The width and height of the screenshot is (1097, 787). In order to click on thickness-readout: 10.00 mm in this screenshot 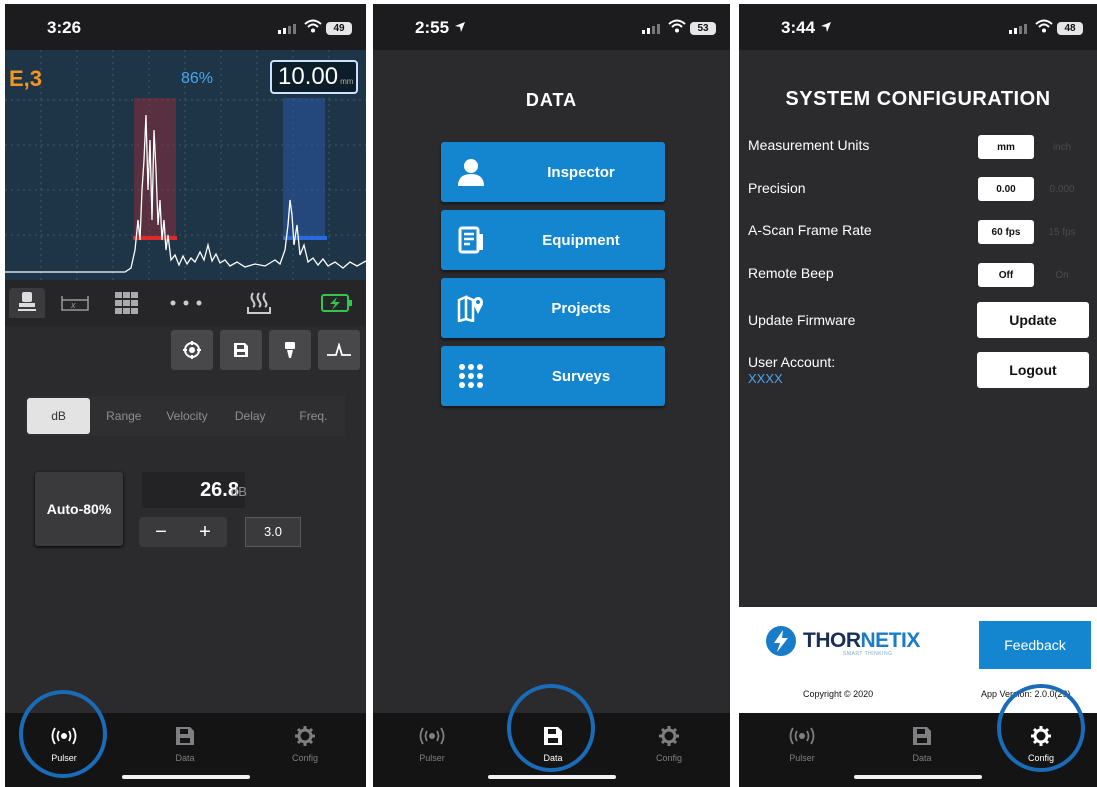, I will do `click(314, 77)`.